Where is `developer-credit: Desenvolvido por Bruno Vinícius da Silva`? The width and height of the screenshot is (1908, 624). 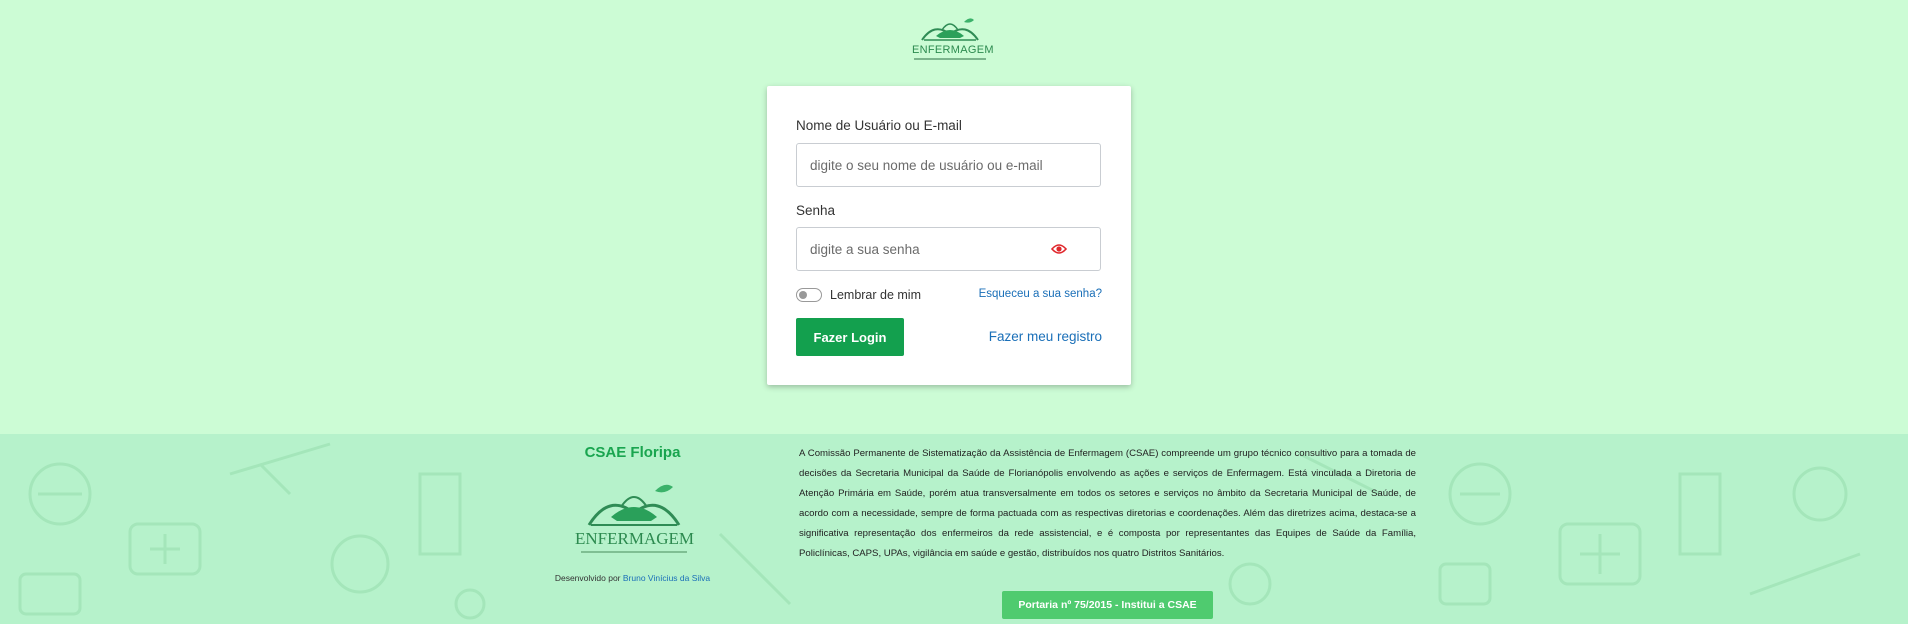
developer-credit: Desenvolvido por Bruno Vinícius da Silva is located at coordinates (632, 578).